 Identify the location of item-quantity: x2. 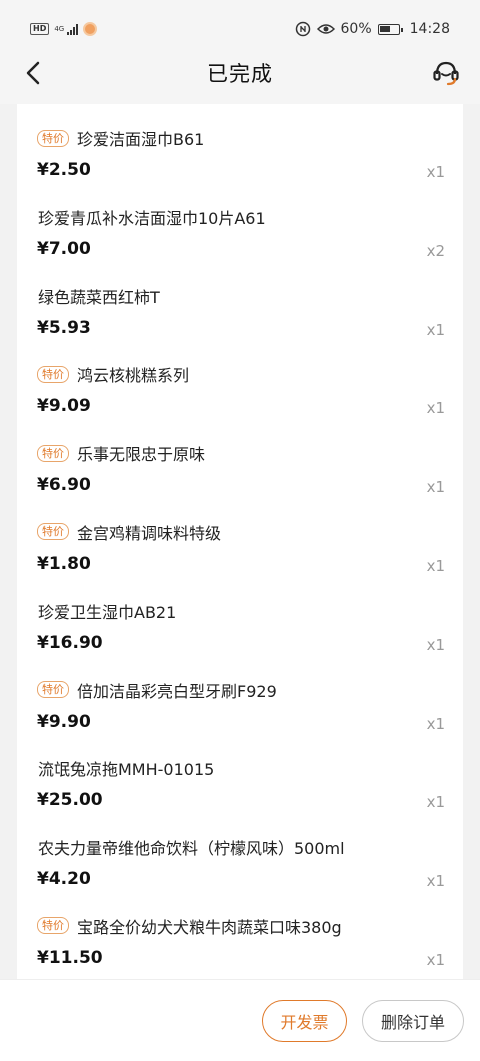
(435, 250).